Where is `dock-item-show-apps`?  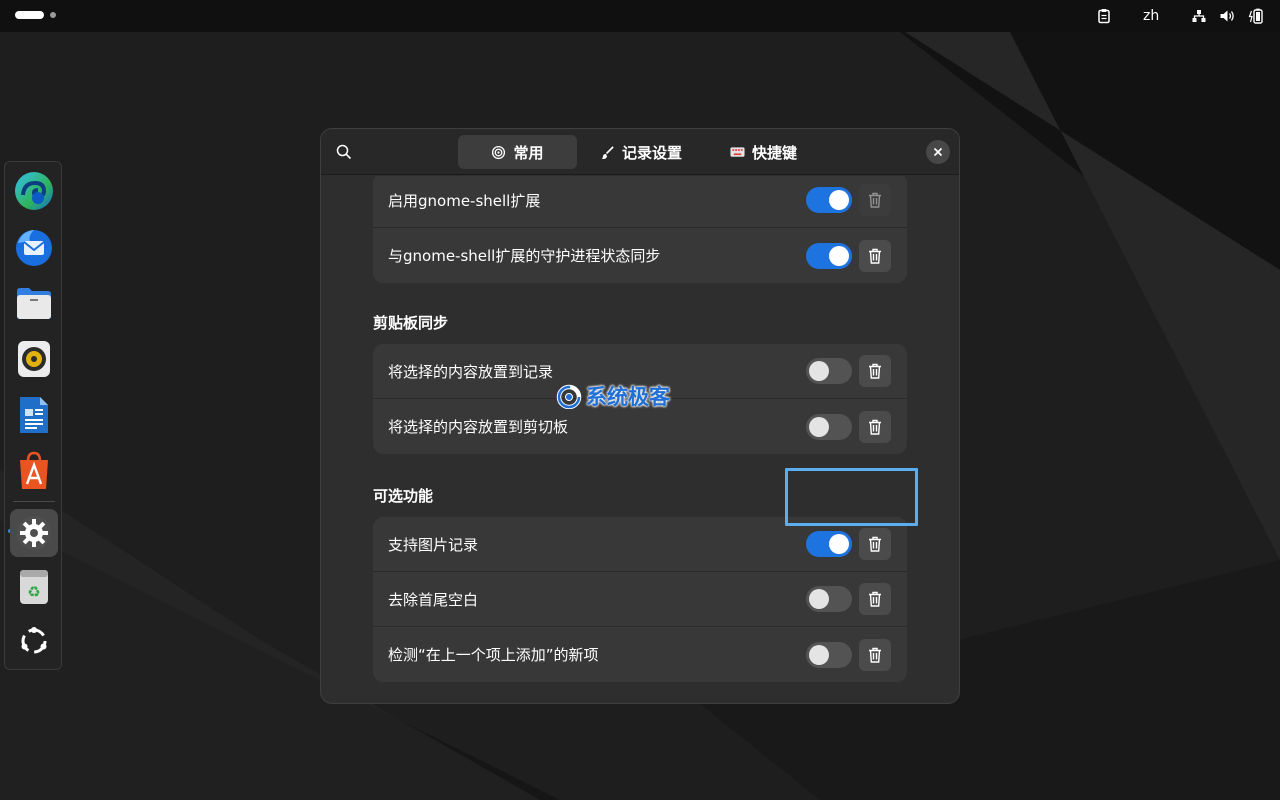 dock-item-show-apps is located at coordinates (34, 641).